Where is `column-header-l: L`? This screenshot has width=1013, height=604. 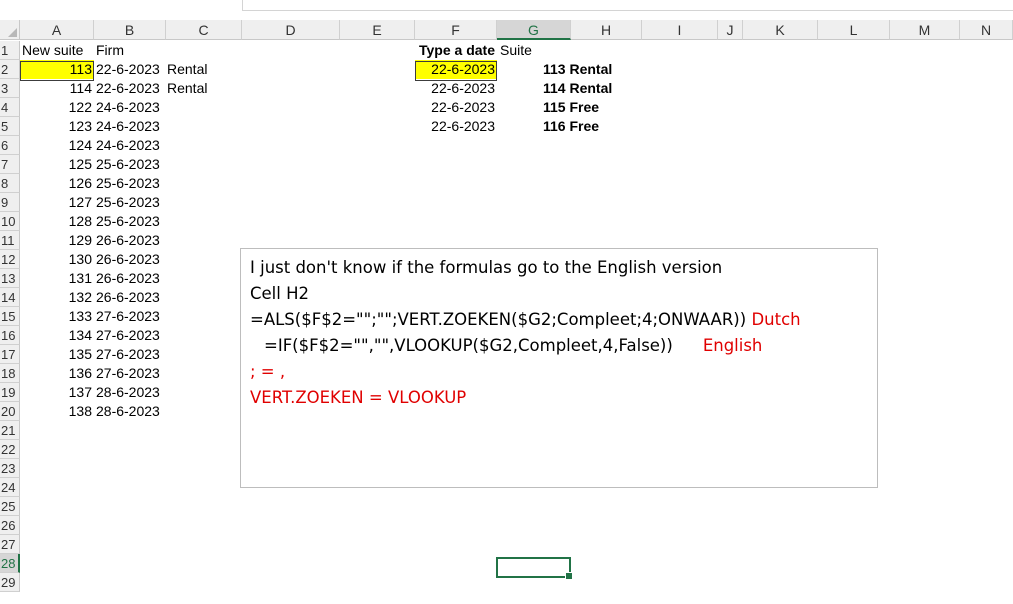 column-header-l: L is located at coordinates (854, 30).